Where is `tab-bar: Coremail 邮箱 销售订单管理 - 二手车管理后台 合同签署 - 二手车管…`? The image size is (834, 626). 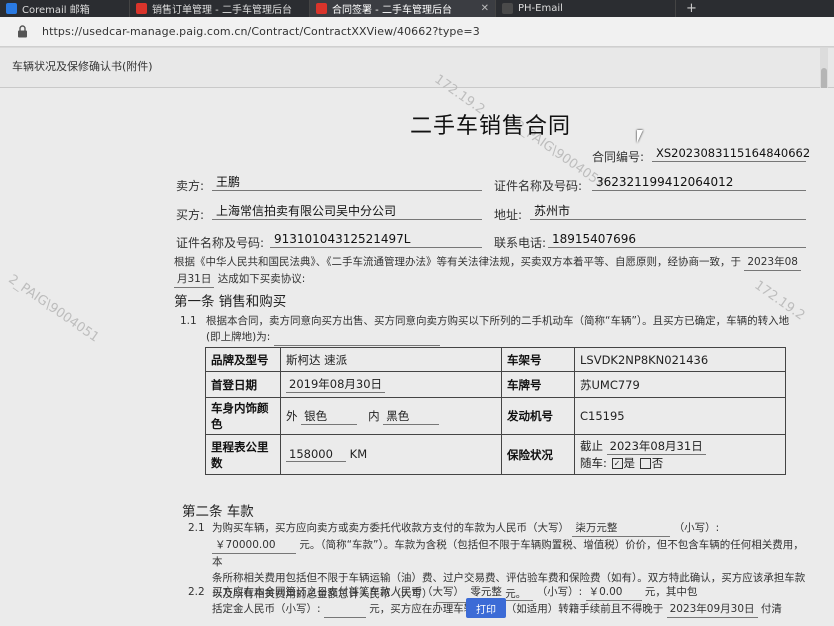 tab-bar: Coremail 邮箱 销售订单管理 - 二手车管理后台 合同签署 - 二手车管… is located at coordinates (417, 8).